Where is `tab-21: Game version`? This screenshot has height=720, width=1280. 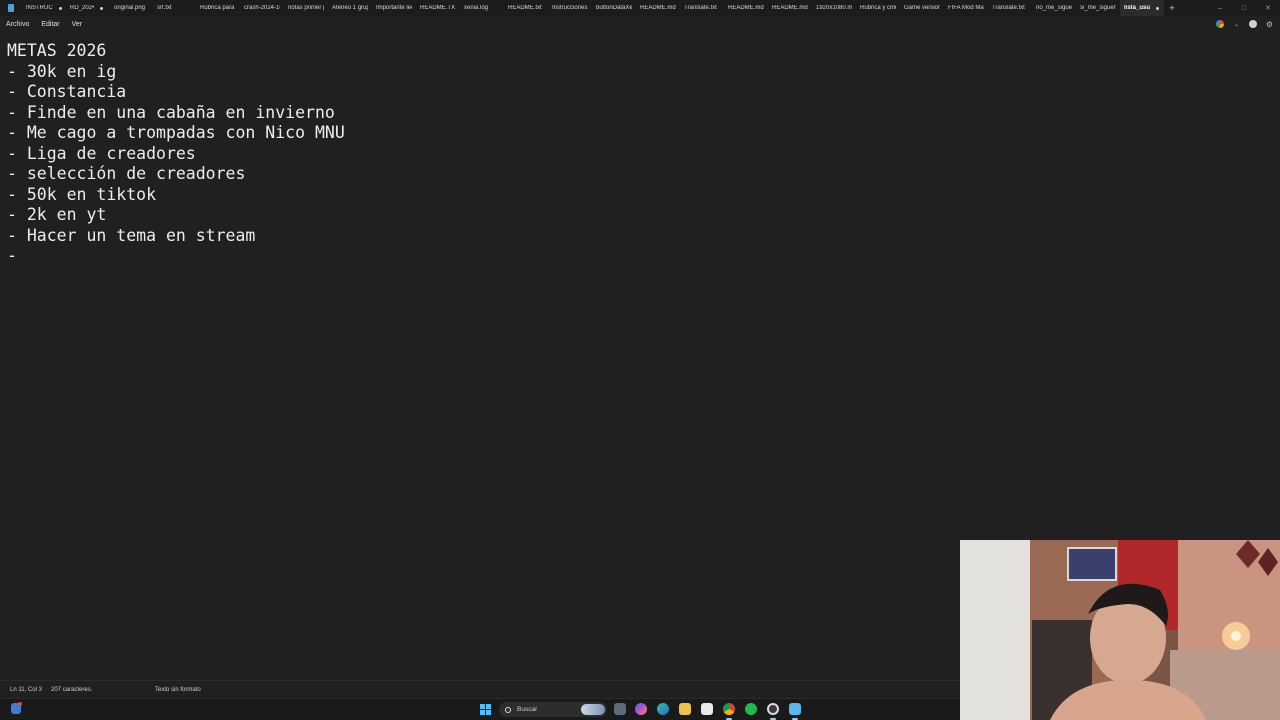
tab-21: Game version is located at coordinates (922, 8).